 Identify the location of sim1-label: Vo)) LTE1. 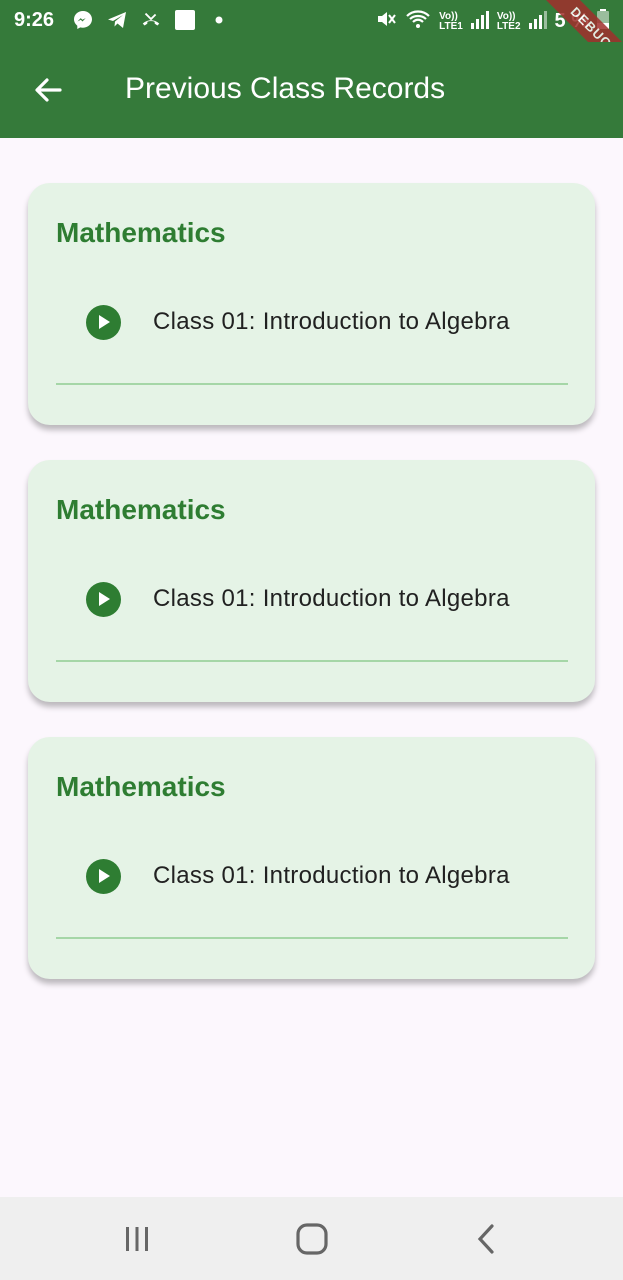
(451, 21).